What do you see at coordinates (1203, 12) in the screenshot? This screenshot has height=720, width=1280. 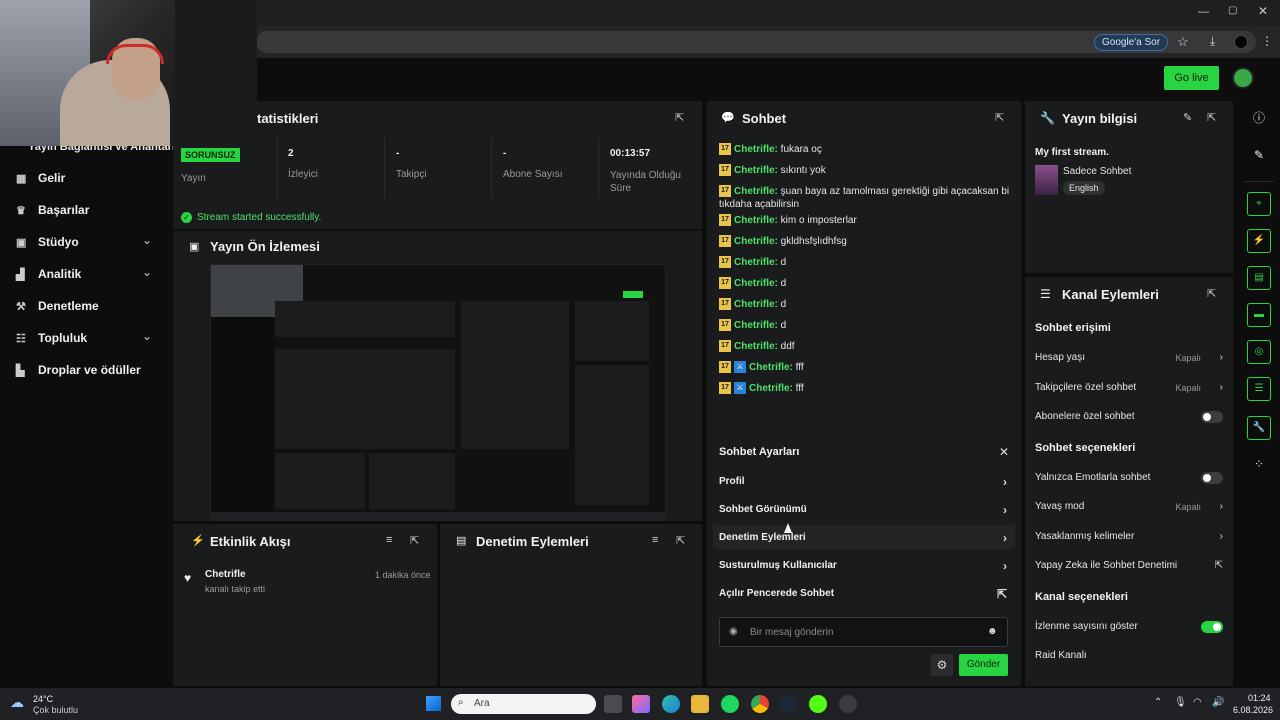 I see `minimize-icon: —` at bounding box center [1203, 12].